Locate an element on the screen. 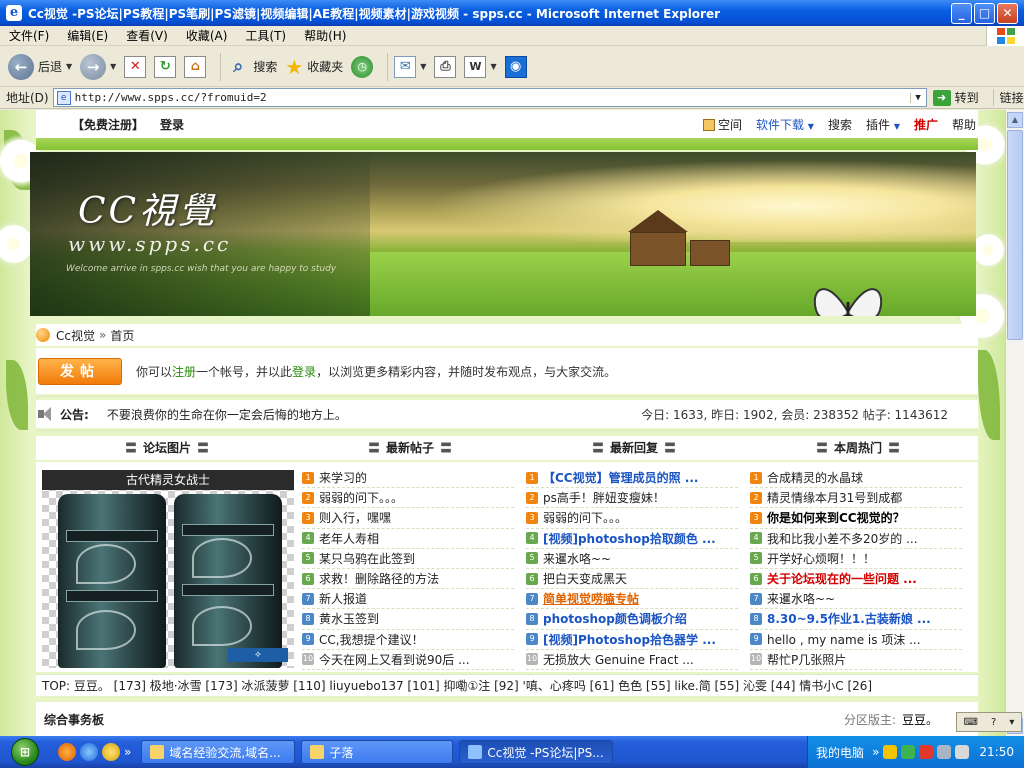  keyboard-icon: ⌨ is located at coordinates (971, 722).